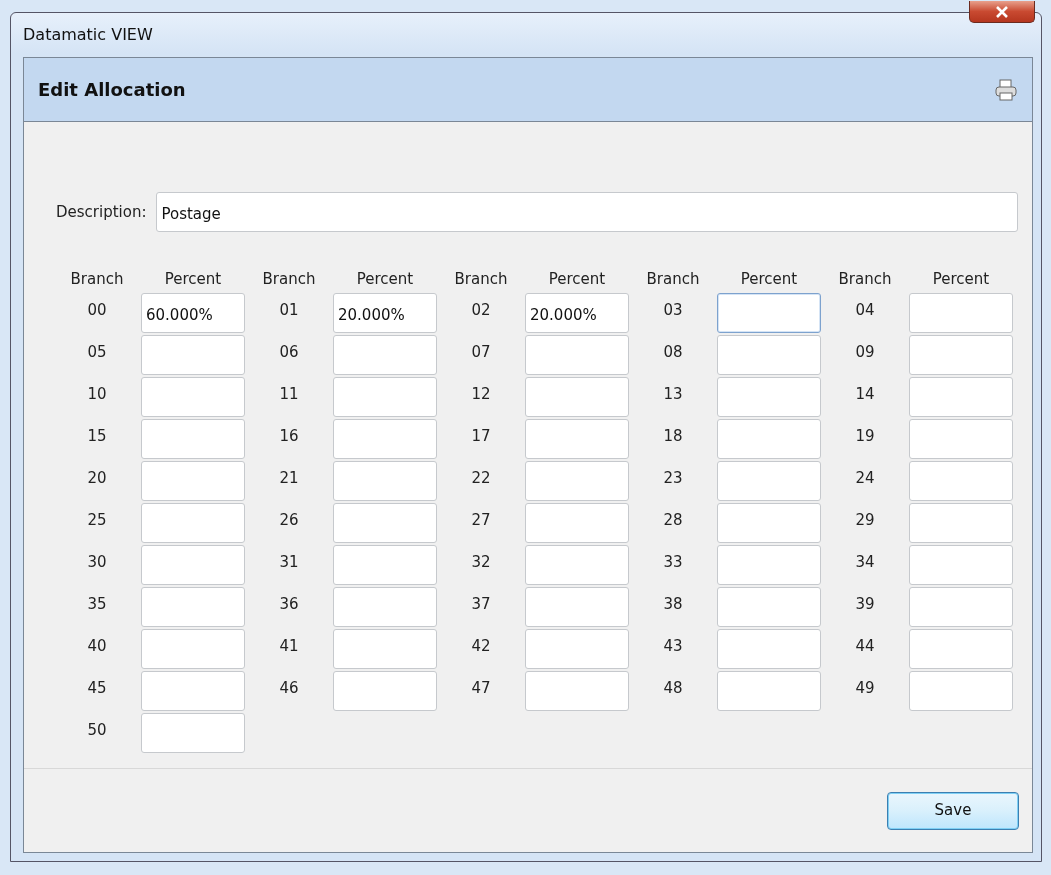 The height and width of the screenshot is (875, 1051). I want to click on branch-number: 05, so click(97, 352).